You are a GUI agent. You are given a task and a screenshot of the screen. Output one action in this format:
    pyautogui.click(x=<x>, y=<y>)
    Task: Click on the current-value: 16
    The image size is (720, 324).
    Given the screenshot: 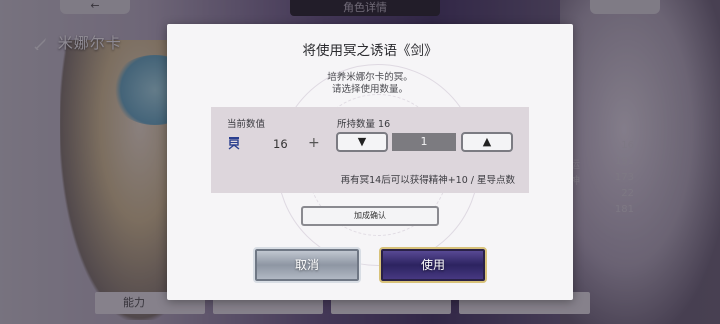 What is the action you would take?
    pyautogui.click(x=280, y=144)
    